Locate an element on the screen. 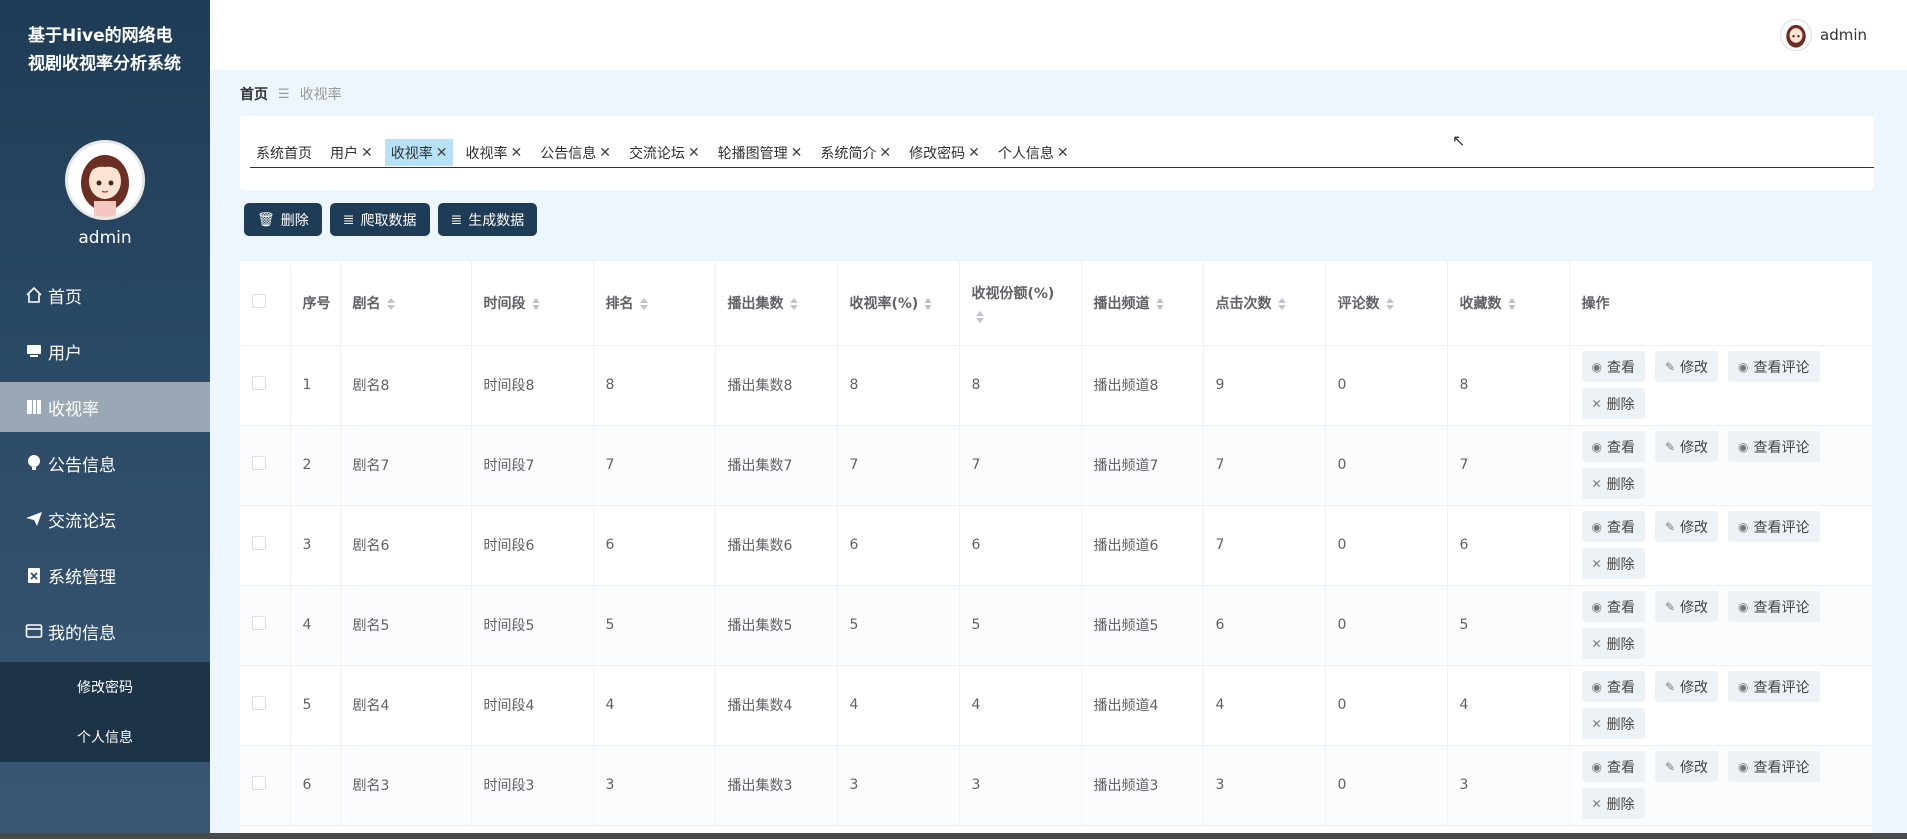  header-rank: 排名 is located at coordinates (654, 303).